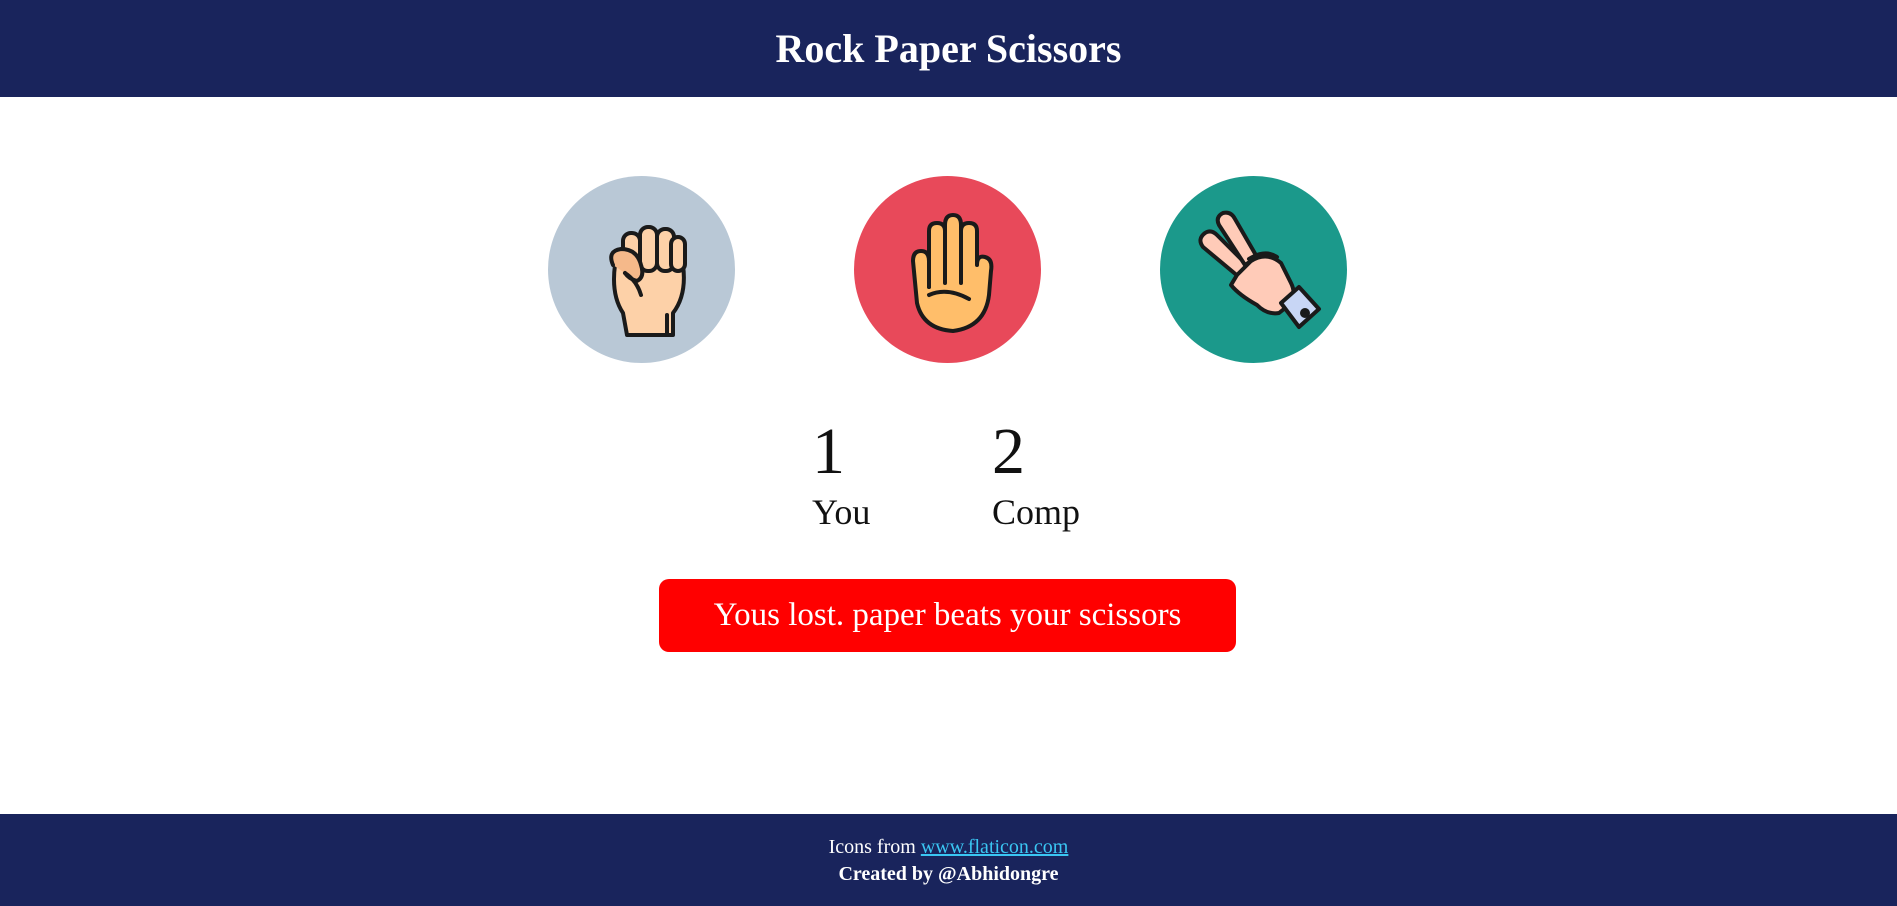 The width and height of the screenshot is (1897, 906). What do you see at coordinates (841, 512) in the screenshot?
I see `user-label: You` at bounding box center [841, 512].